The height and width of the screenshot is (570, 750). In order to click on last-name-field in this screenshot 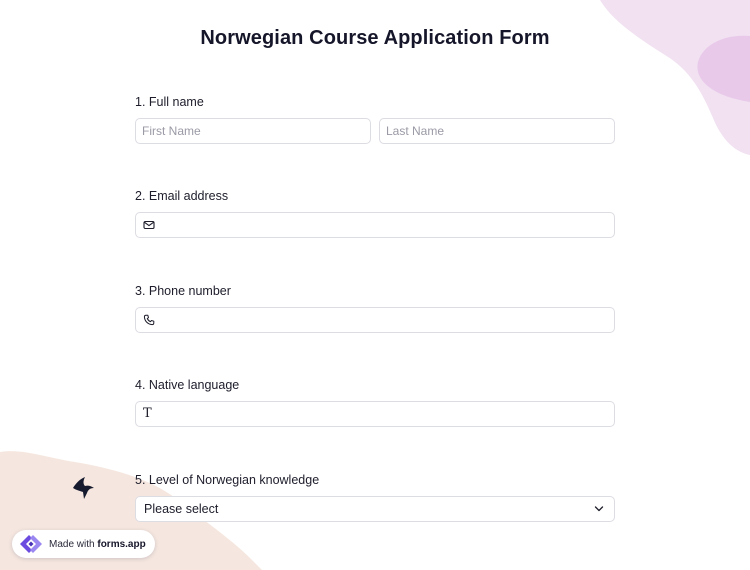, I will do `click(497, 131)`.